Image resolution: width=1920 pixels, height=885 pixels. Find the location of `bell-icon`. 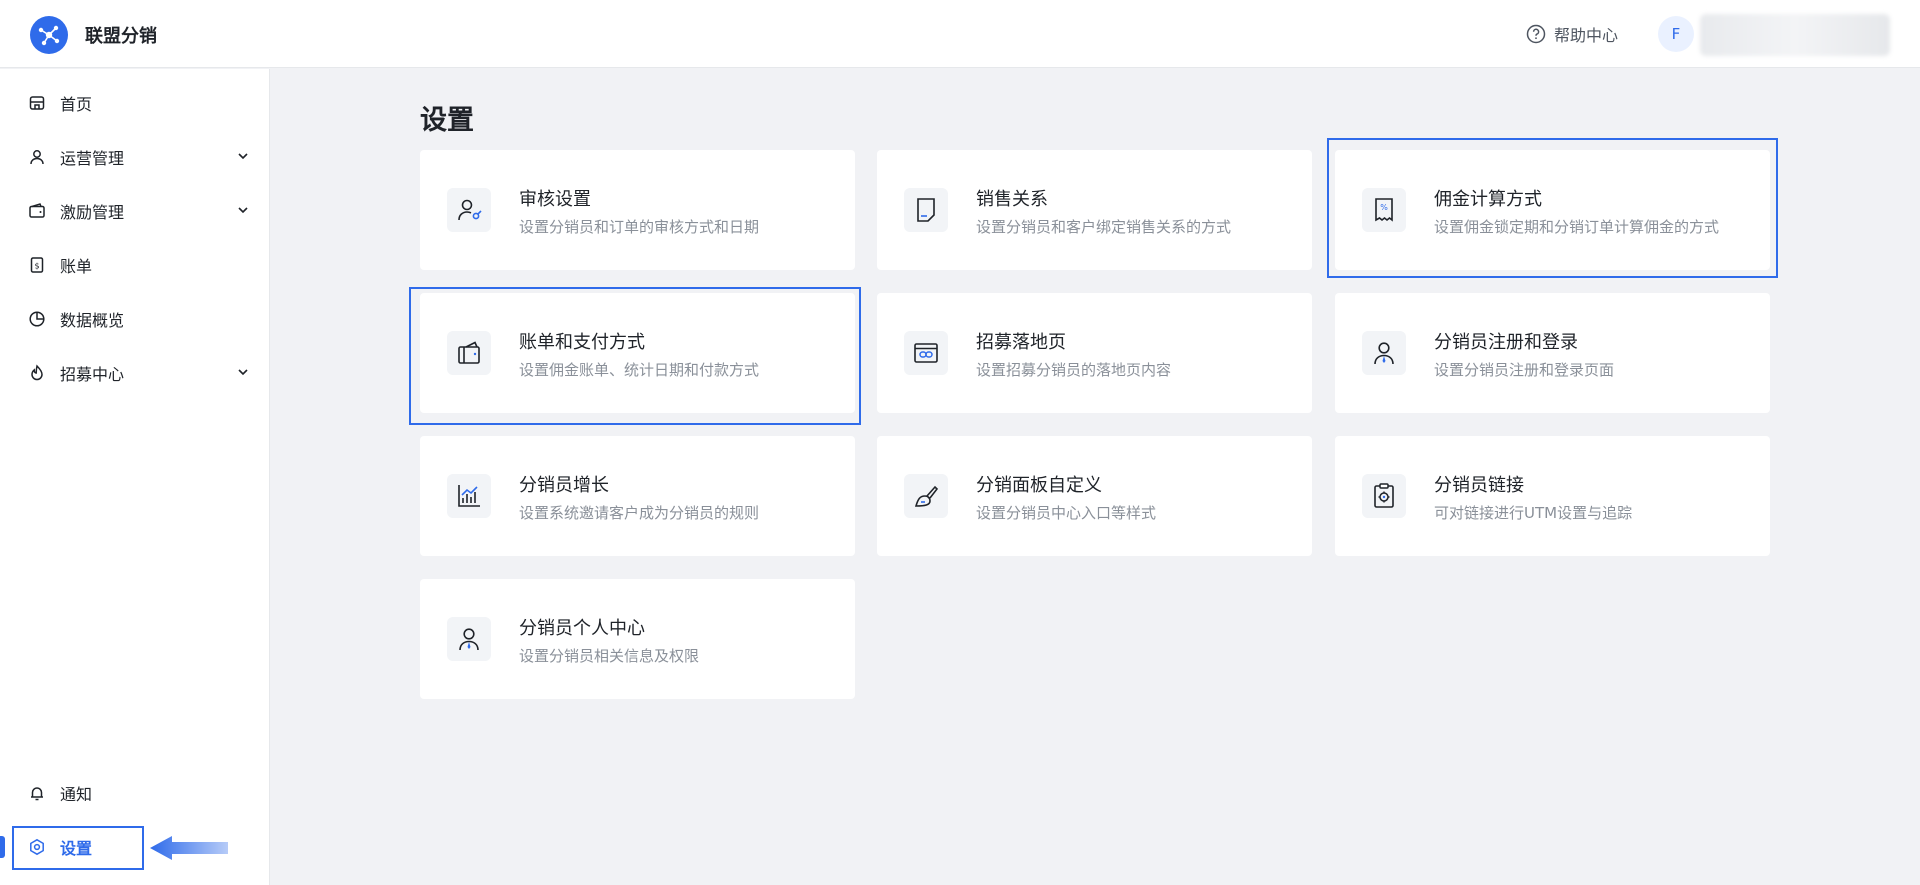

bell-icon is located at coordinates (37, 793).